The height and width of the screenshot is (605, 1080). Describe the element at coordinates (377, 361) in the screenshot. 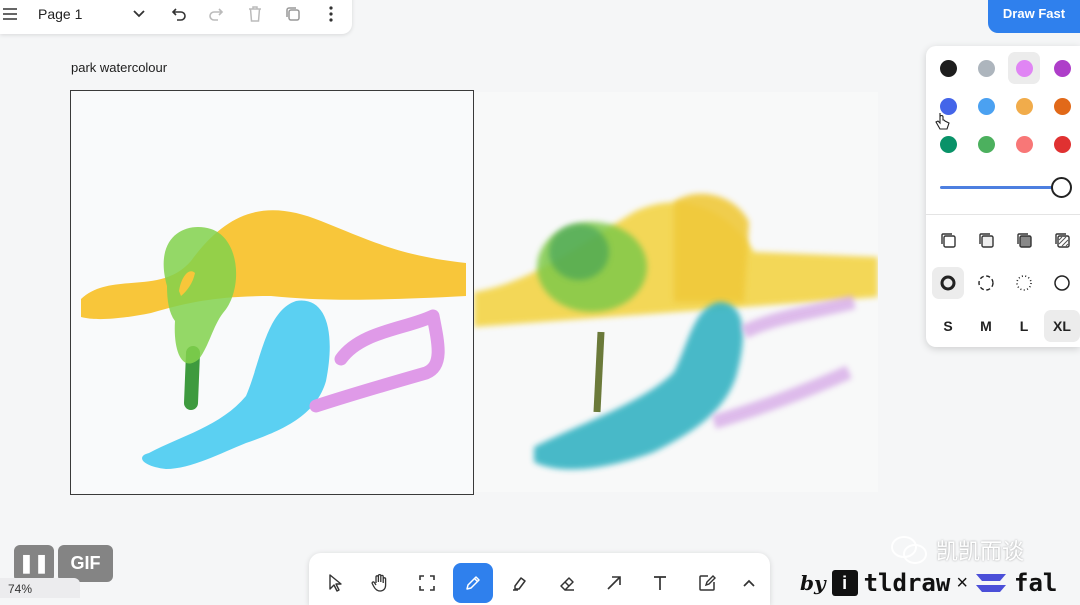

I see `pink-path-stroke` at that location.